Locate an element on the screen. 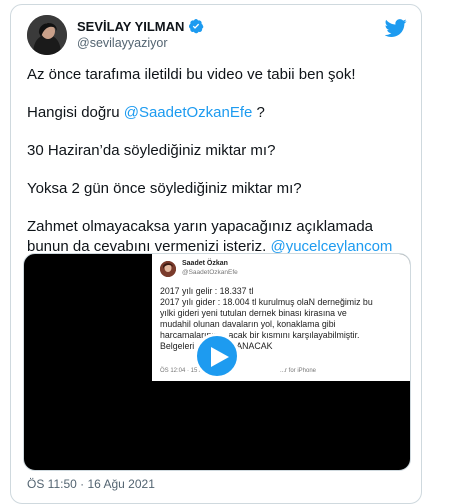 This screenshot has width=459, height=504. play-icon is located at coordinates (220, 357).